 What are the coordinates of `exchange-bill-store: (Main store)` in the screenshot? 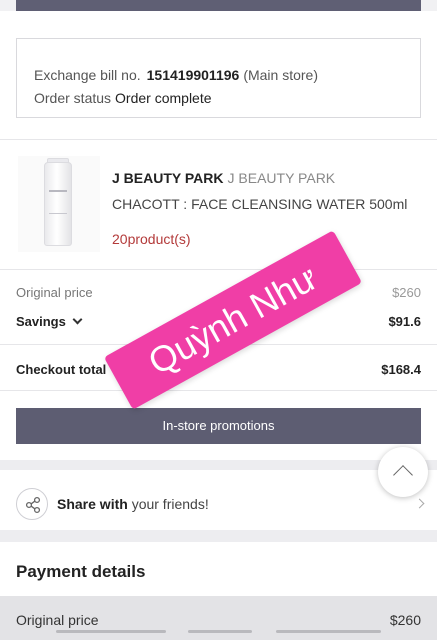 It's located at (280, 75).